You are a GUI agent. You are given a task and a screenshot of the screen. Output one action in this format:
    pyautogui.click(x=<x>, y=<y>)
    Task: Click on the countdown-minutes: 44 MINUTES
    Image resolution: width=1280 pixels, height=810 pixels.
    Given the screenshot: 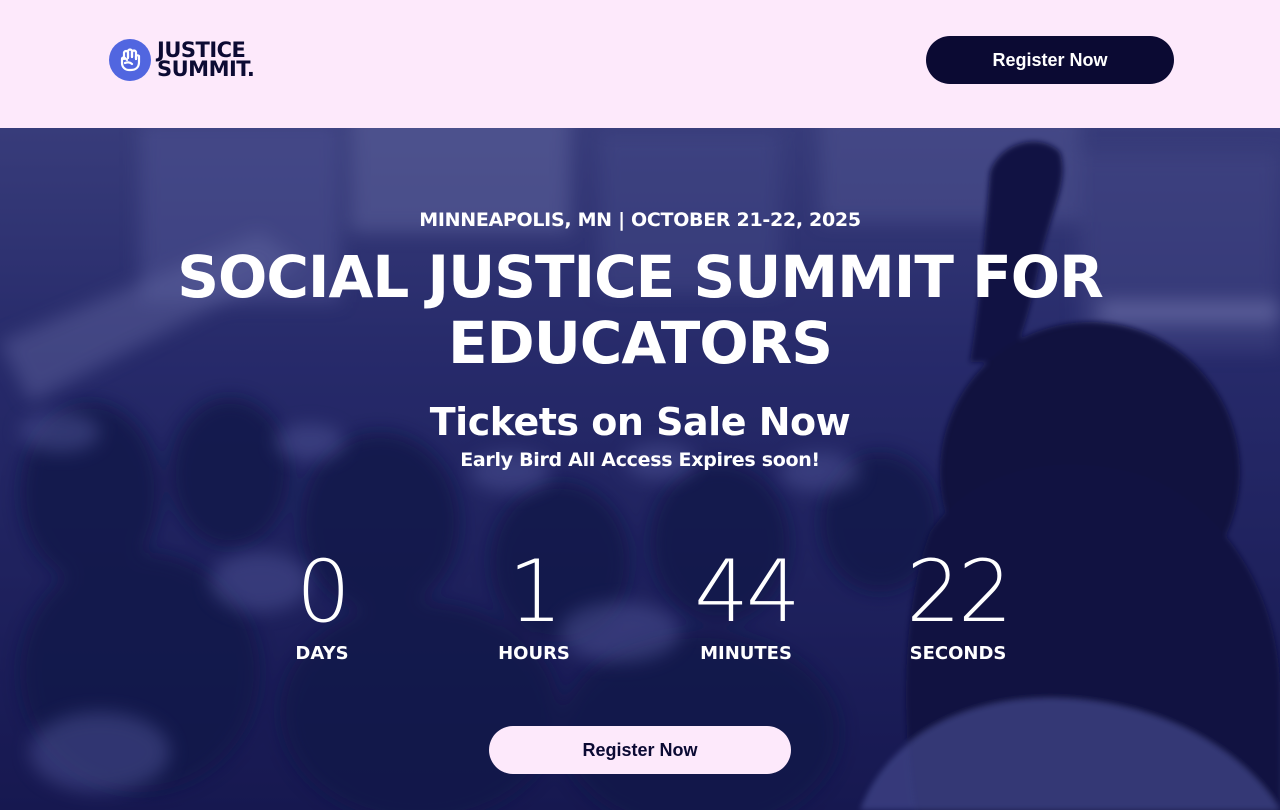 What is the action you would take?
    pyautogui.click(x=746, y=604)
    